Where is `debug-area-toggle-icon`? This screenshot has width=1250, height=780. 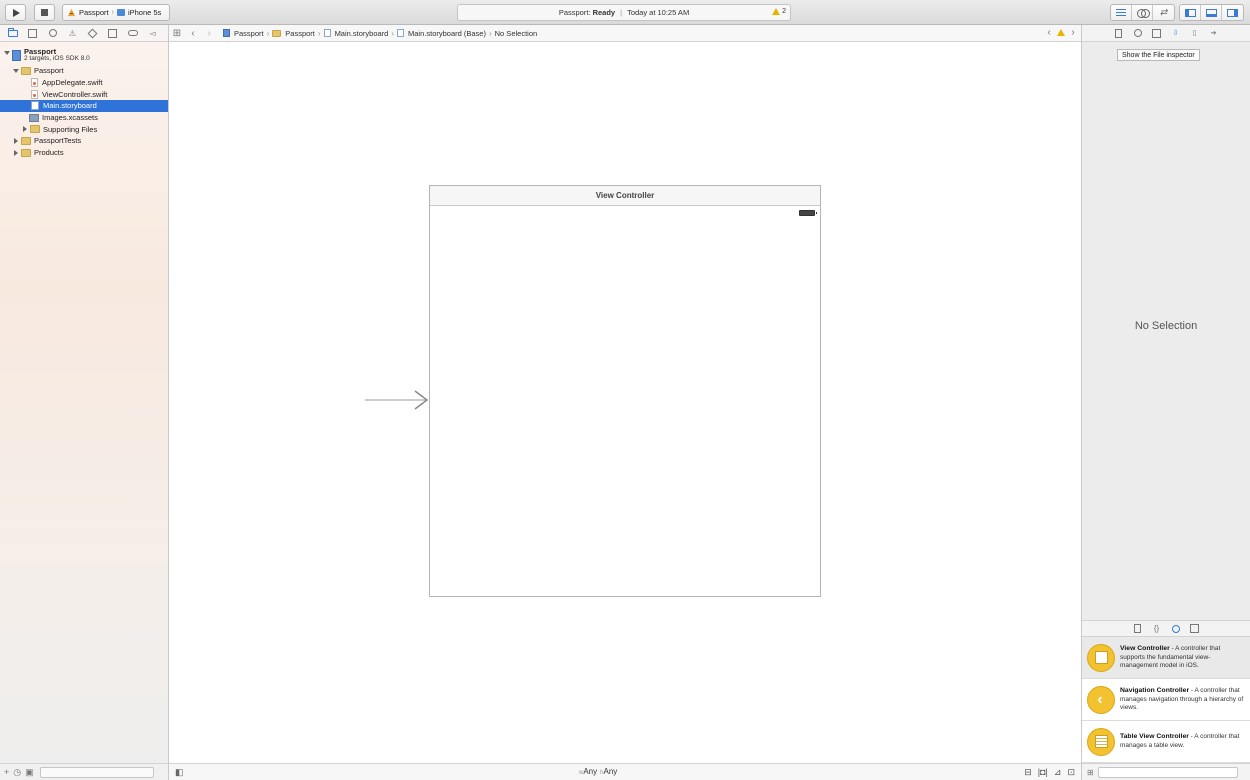 debug-area-toggle-icon is located at coordinates (1211, 12).